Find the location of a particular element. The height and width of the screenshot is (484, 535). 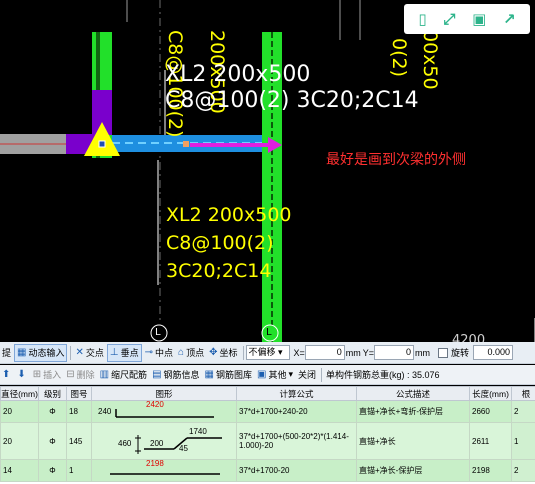

expand-icon: ⤢ is located at coordinates (449, 19).